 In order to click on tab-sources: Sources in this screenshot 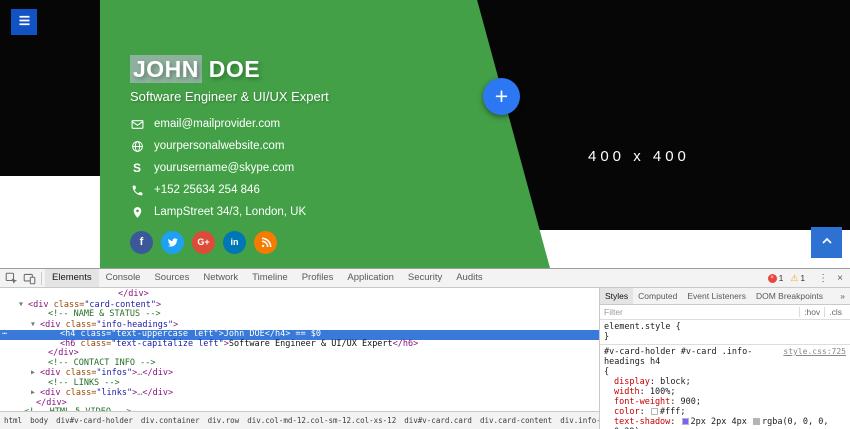, I will do `click(171, 278)`.